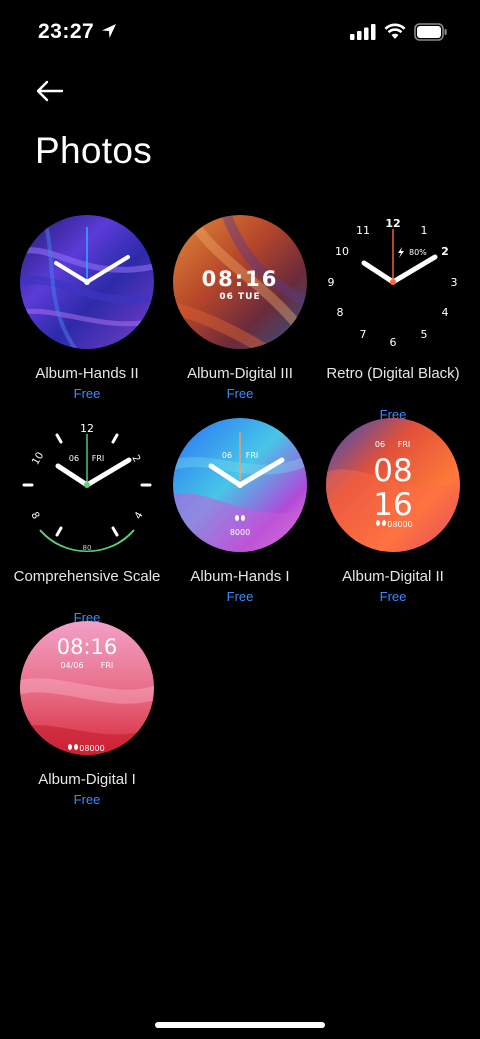 The image size is (480, 1039). Describe the element at coordinates (239, 297) in the screenshot. I see `digital-date: 06 TUE` at that location.